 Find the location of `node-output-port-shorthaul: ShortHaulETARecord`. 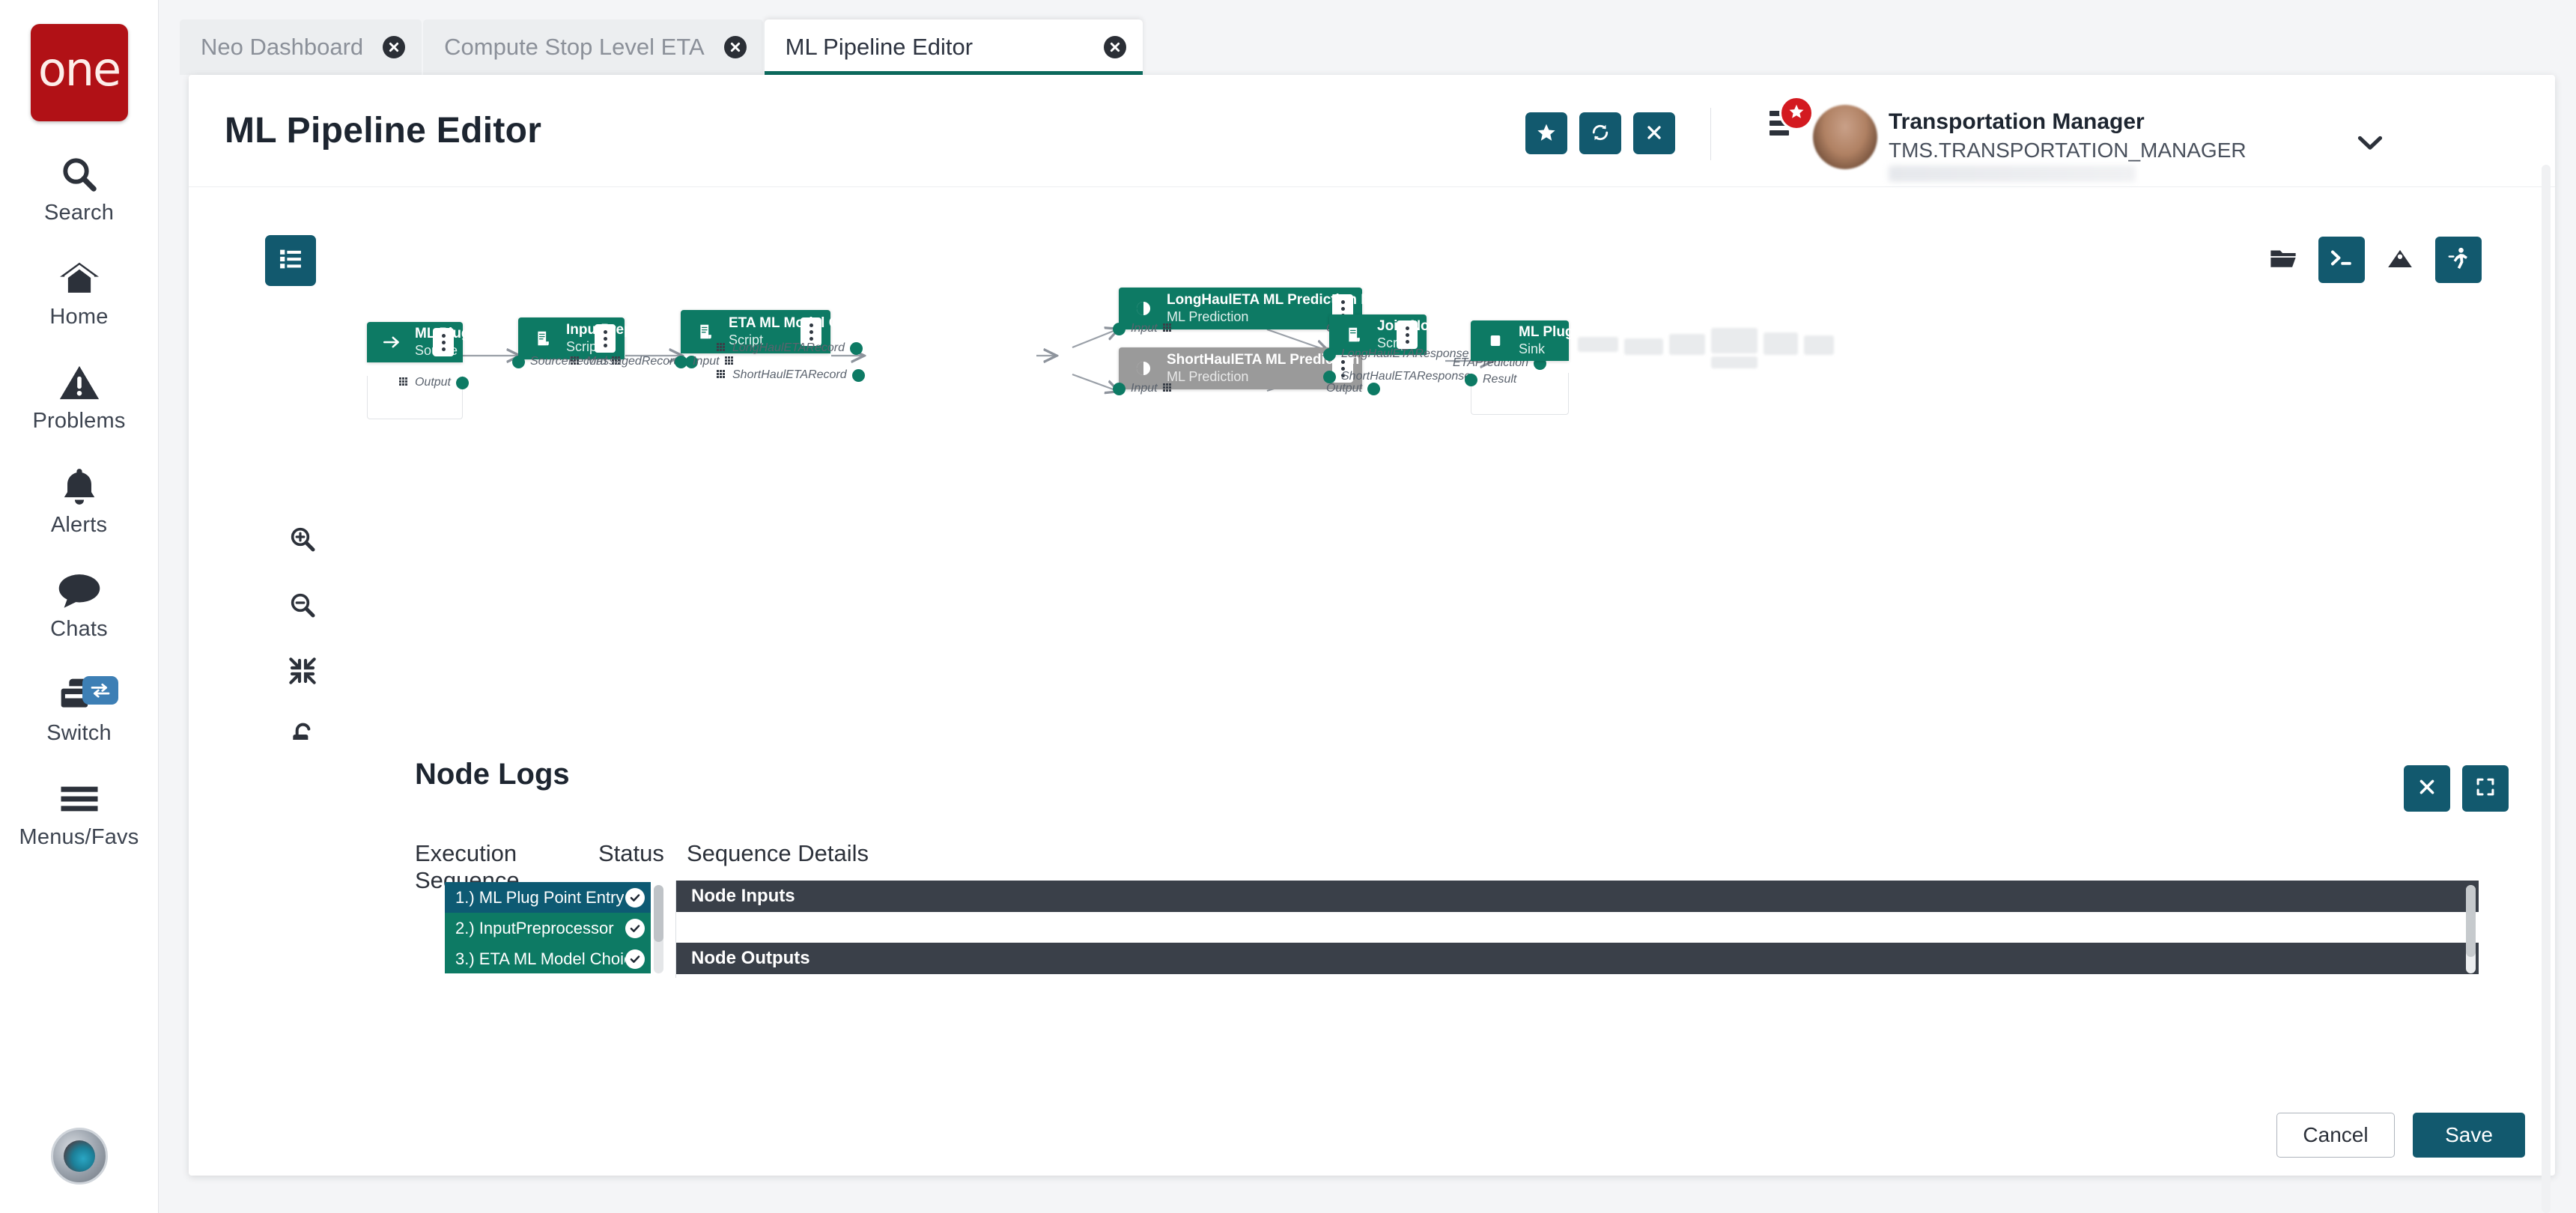

node-output-port-shorthaul: ShortHaulETARecord is located at coordinates (791, 375).